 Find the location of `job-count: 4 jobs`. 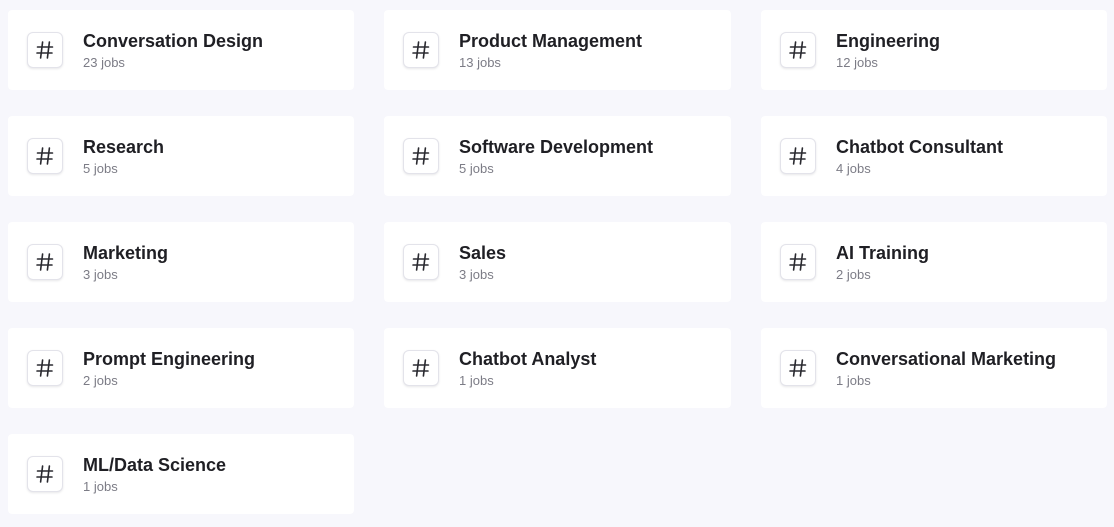

job-count: 4 jobs is located at coordinates (853, 168).